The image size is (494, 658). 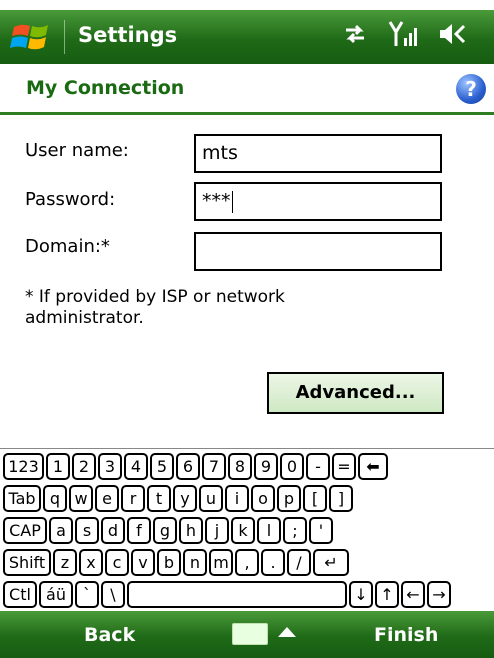 I want to click on keyboard-row-5: Ctl áü ` \ ↓ ↑ ← →, so click(x=247, y=595).